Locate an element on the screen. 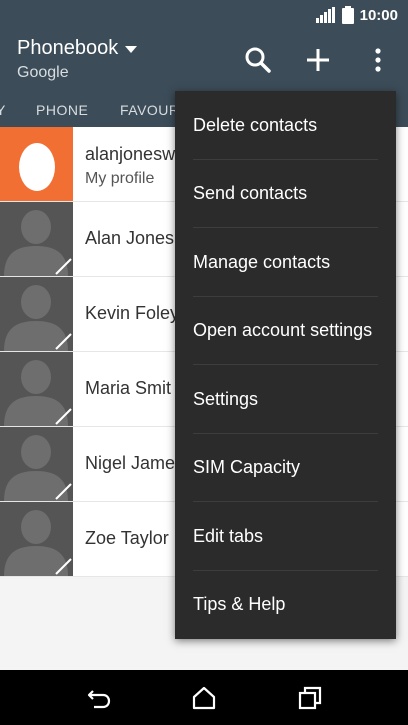  back-icon is located at coordinates (99, 698).